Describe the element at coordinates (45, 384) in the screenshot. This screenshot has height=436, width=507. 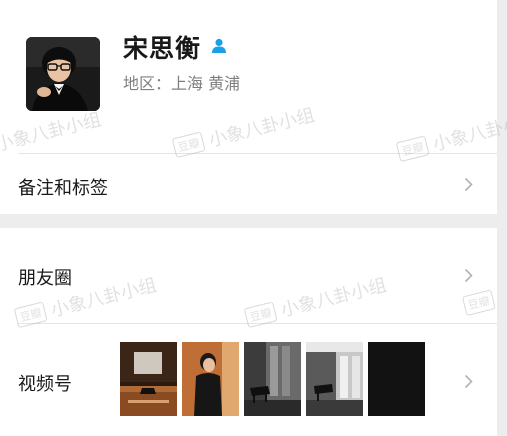
I see `channels-label: 视频号` at that location.